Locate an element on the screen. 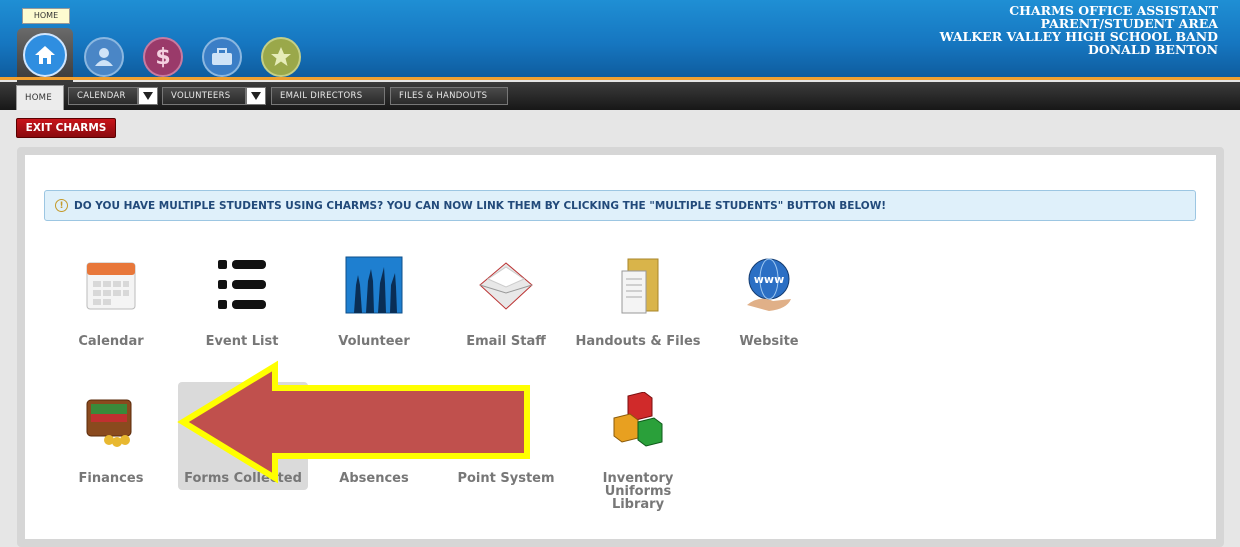 The width and height of the screenshot is (1240, 547). tile-forms-collected: Forms Collected is located at coordinates (243, 439).